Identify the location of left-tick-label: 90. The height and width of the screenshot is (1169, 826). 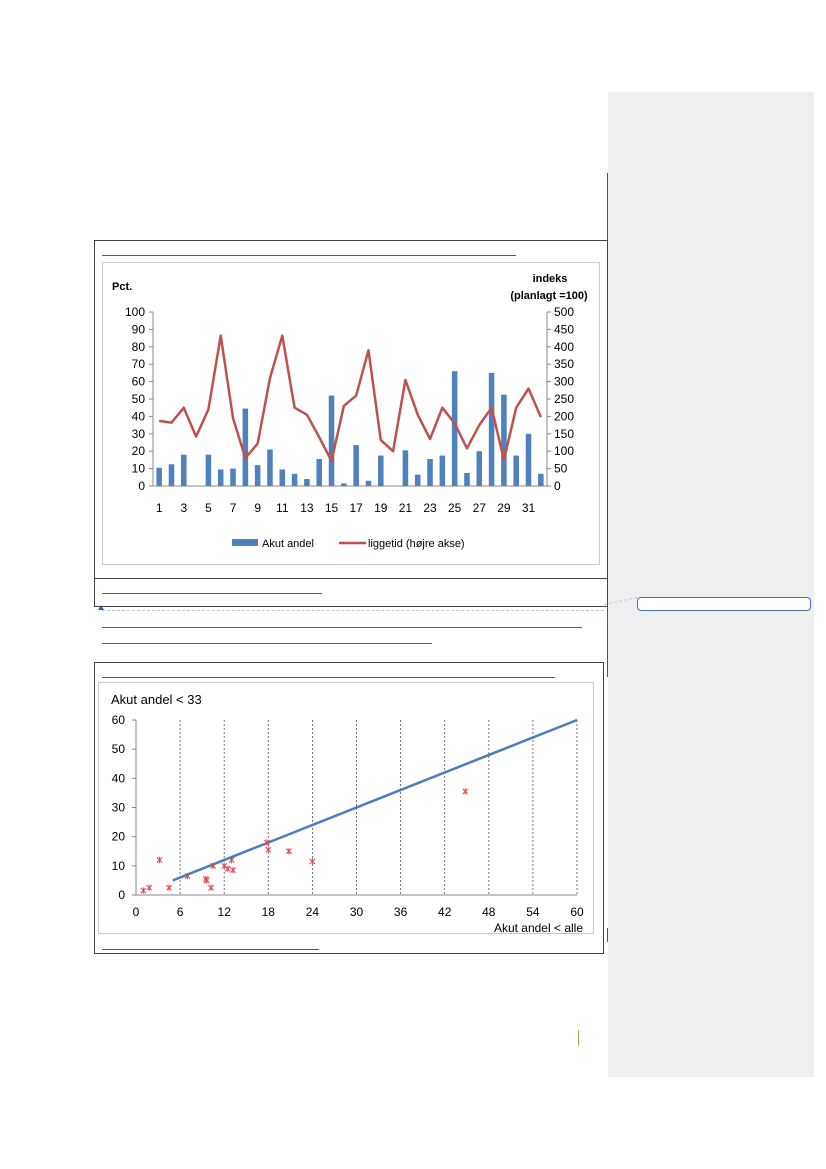
(139, 329).